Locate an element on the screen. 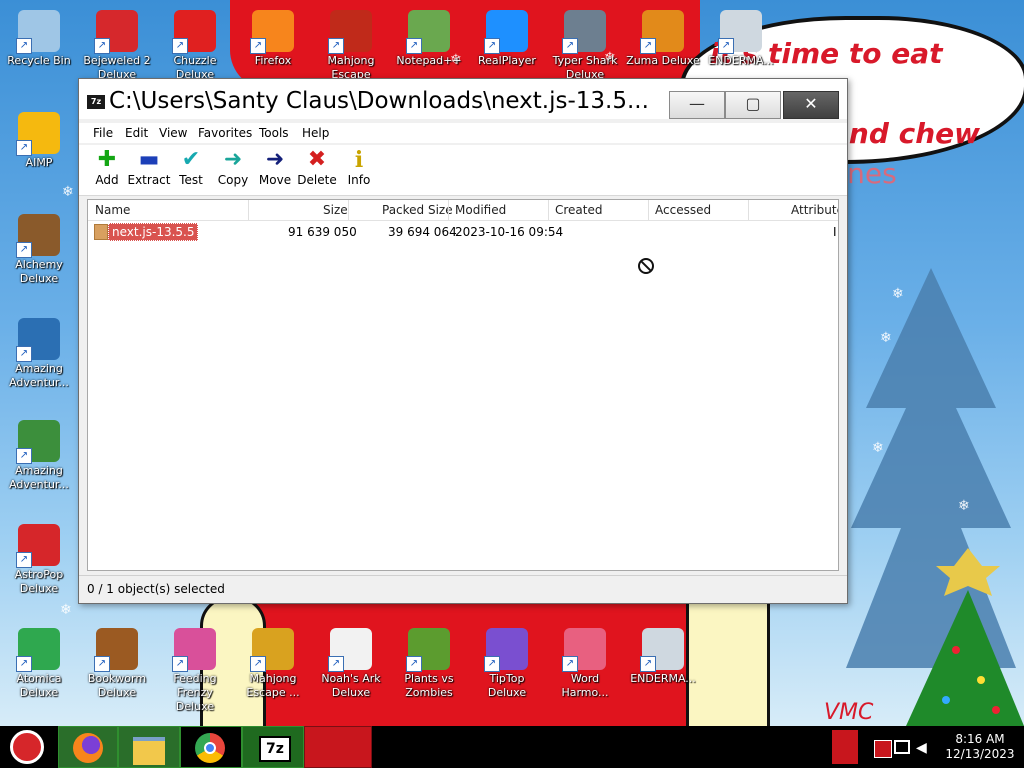  column-packed-size: Packed Size is located at coordinates (417, 210).